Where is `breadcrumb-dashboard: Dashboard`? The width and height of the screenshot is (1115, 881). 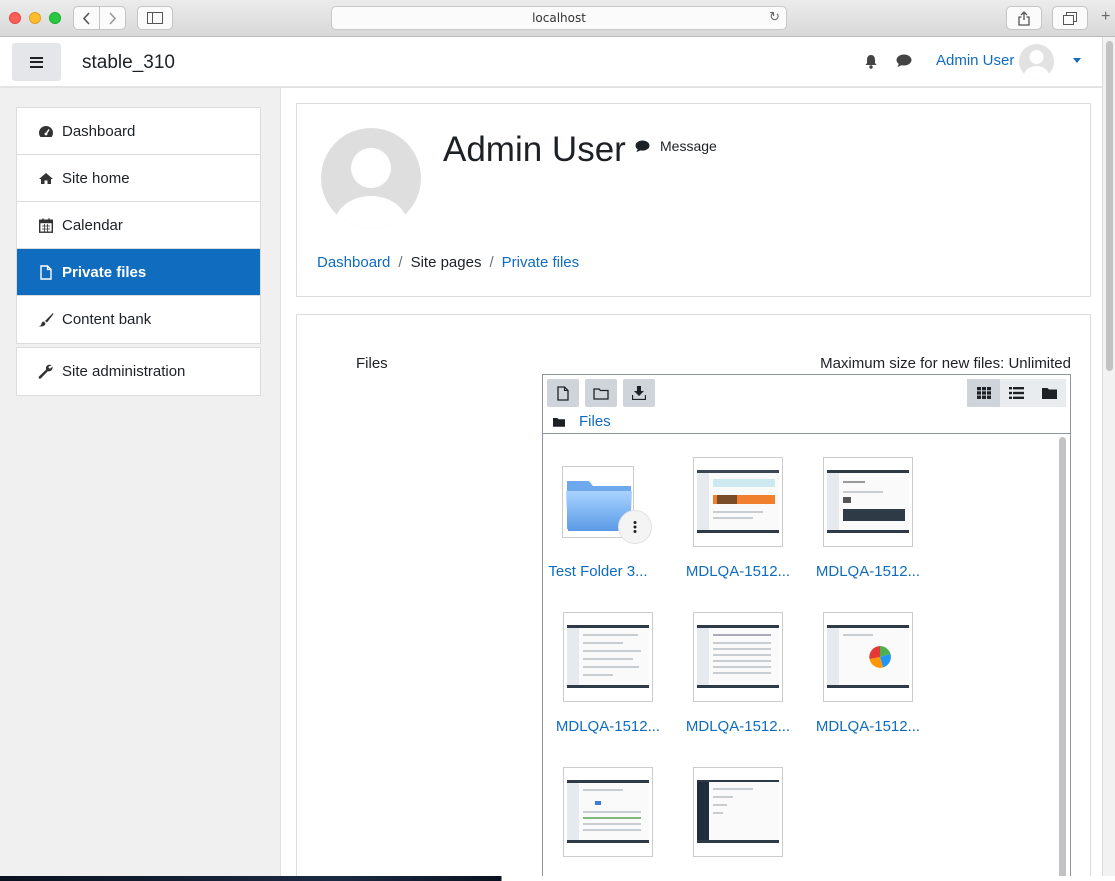 breadcrumb-dashboard: Dashboard is located at coordinates (353, 262).